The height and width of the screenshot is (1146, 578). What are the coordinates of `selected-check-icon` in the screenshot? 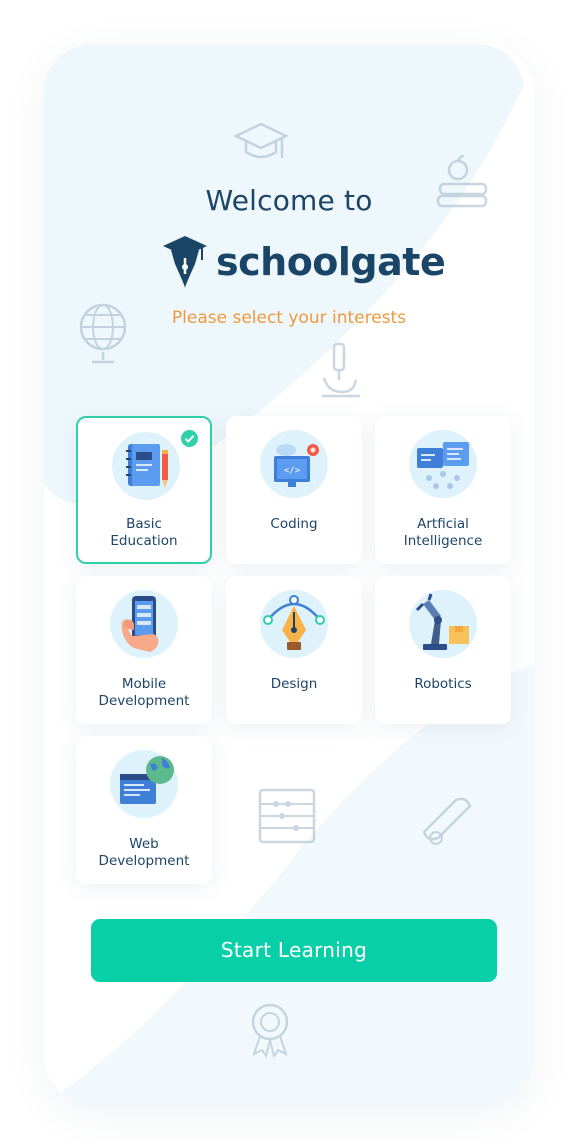 It's located at (189, 438).